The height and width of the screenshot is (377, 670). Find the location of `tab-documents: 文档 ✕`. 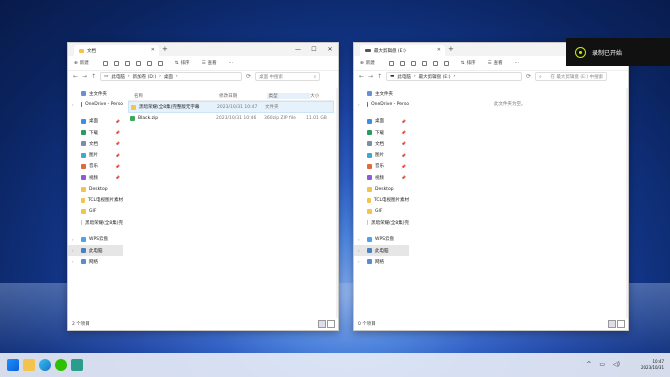

tab-documents: 文档 ✕ is located at coordinates (116, 50).